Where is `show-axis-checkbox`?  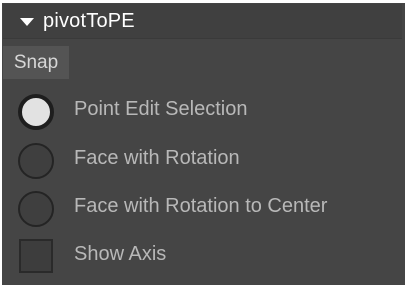 show-axis-checkbox is located at coordinates (36, 256).